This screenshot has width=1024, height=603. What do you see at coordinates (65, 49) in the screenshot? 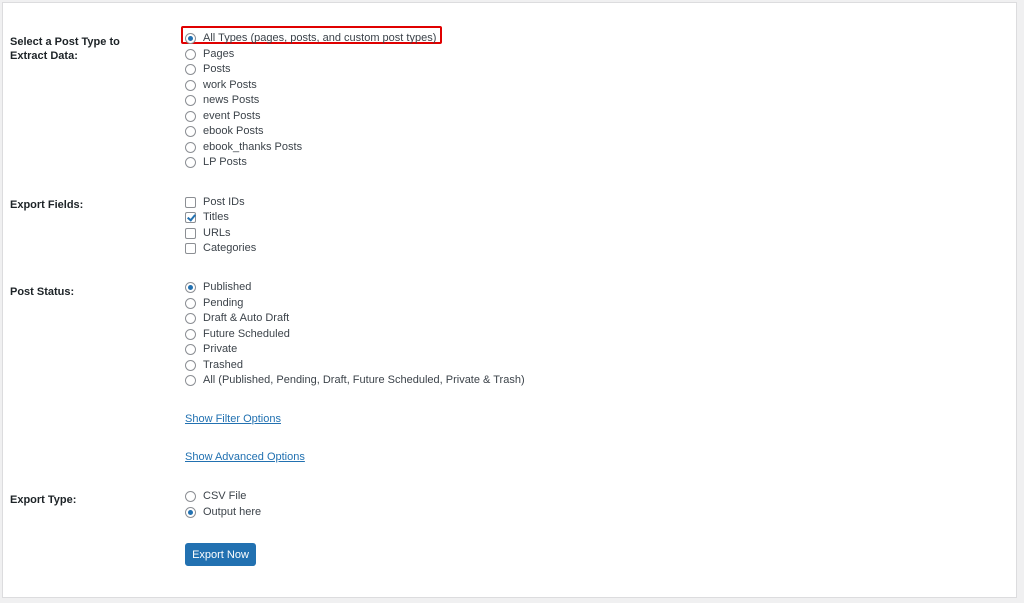
I see `post-type-label: Select a Post Type to Extract Data:` at bounding box center [65, 49].